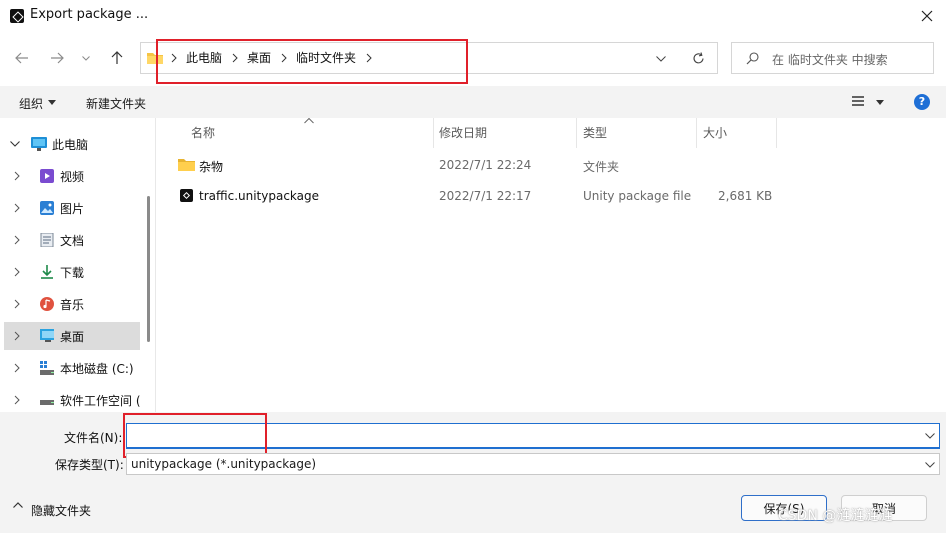 The width and height of the screenshot is (946, 533). I want to click on back-button, so click(22, 58).